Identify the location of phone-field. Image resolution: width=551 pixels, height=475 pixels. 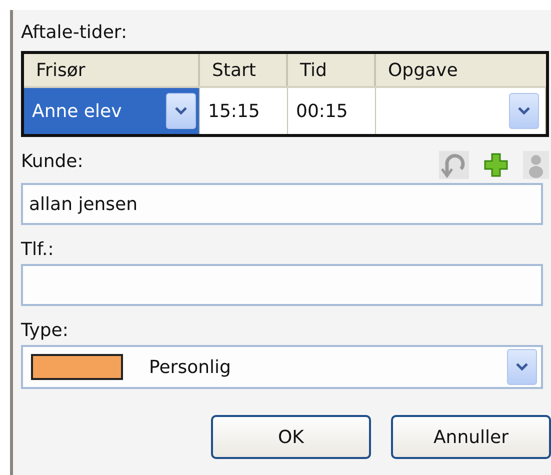
(282, 285).